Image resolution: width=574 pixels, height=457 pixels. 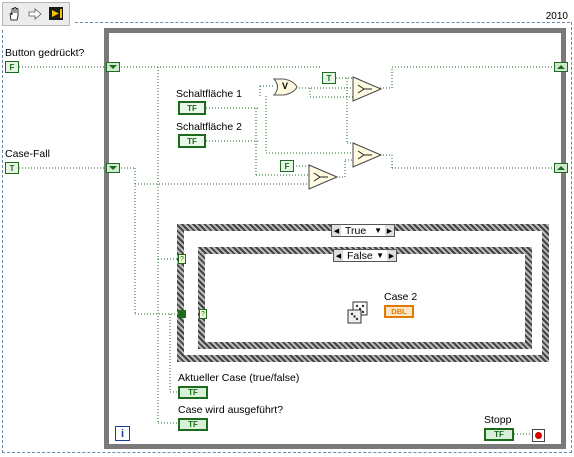 What do you see at coordinates (12, 168) in the screenshot?
I see `case-fall-constant: T` at bounding box center [12, 168].